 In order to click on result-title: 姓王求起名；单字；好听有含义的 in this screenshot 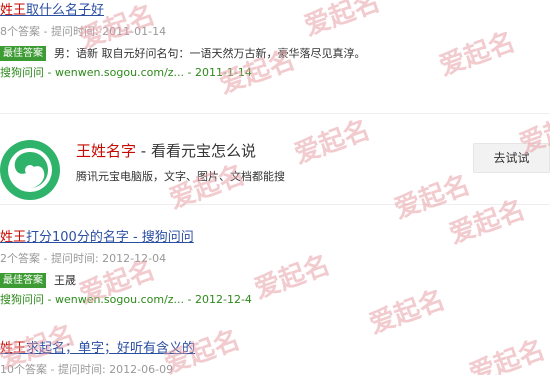, I will do `click(275, 349)`.